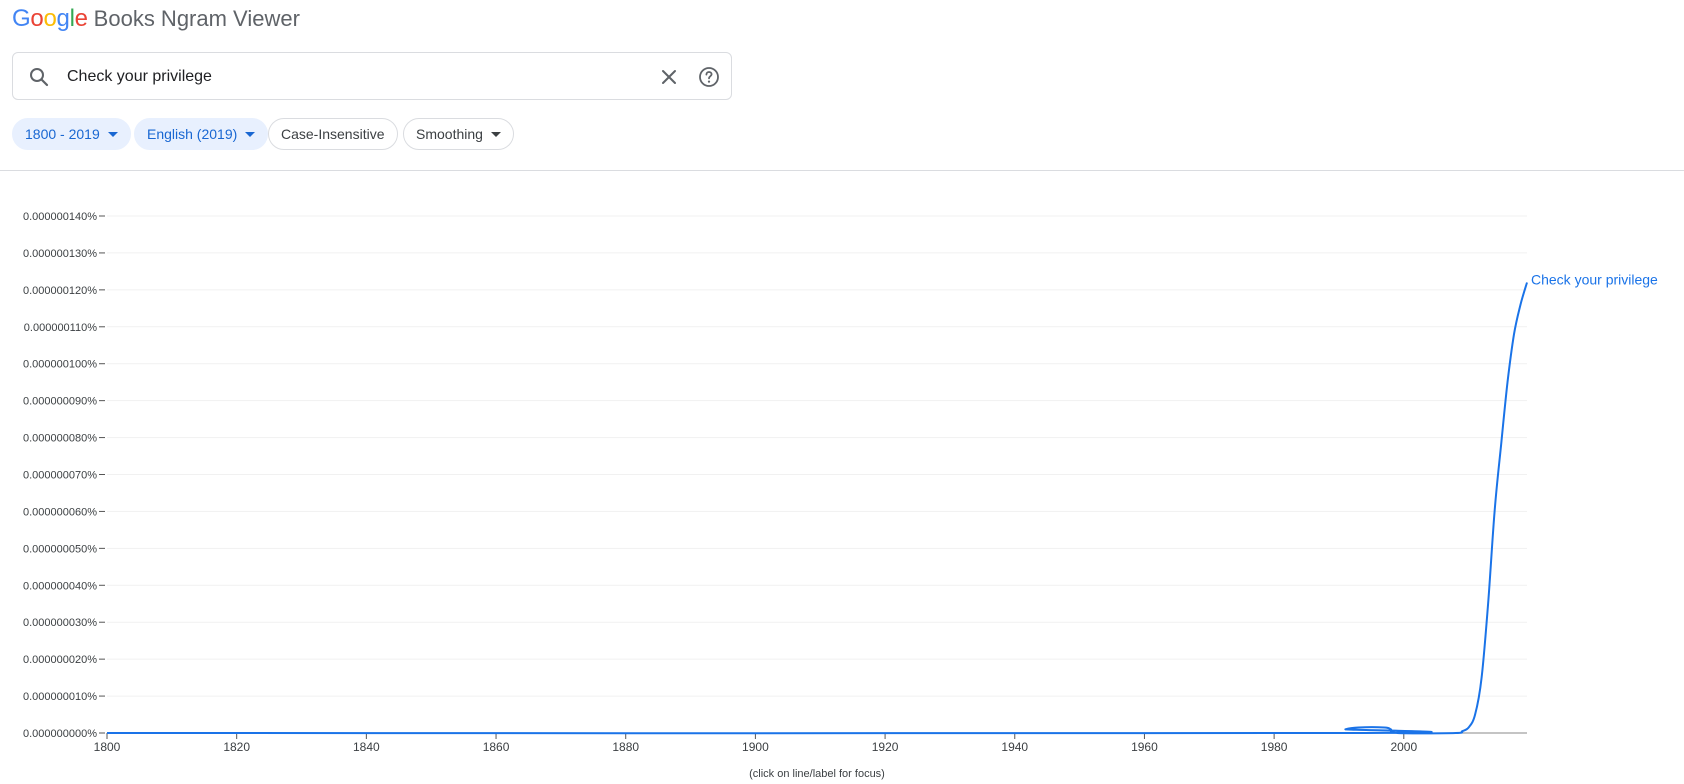 This screenshot has width=1684, height=784. I want to click on corpus-dropdown: English (2019), so click(201, 134).